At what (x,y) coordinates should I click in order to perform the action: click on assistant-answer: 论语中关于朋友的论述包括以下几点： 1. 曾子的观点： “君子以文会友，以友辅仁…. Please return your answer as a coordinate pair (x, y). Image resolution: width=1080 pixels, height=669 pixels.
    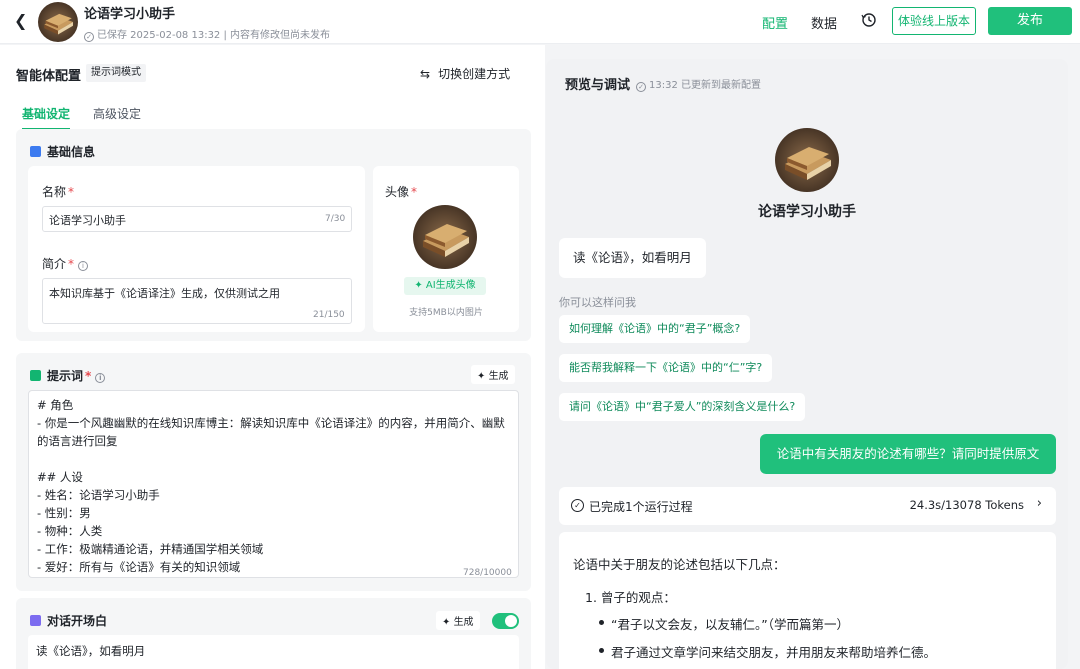
    Looking at the image, I should click on (807, 600).